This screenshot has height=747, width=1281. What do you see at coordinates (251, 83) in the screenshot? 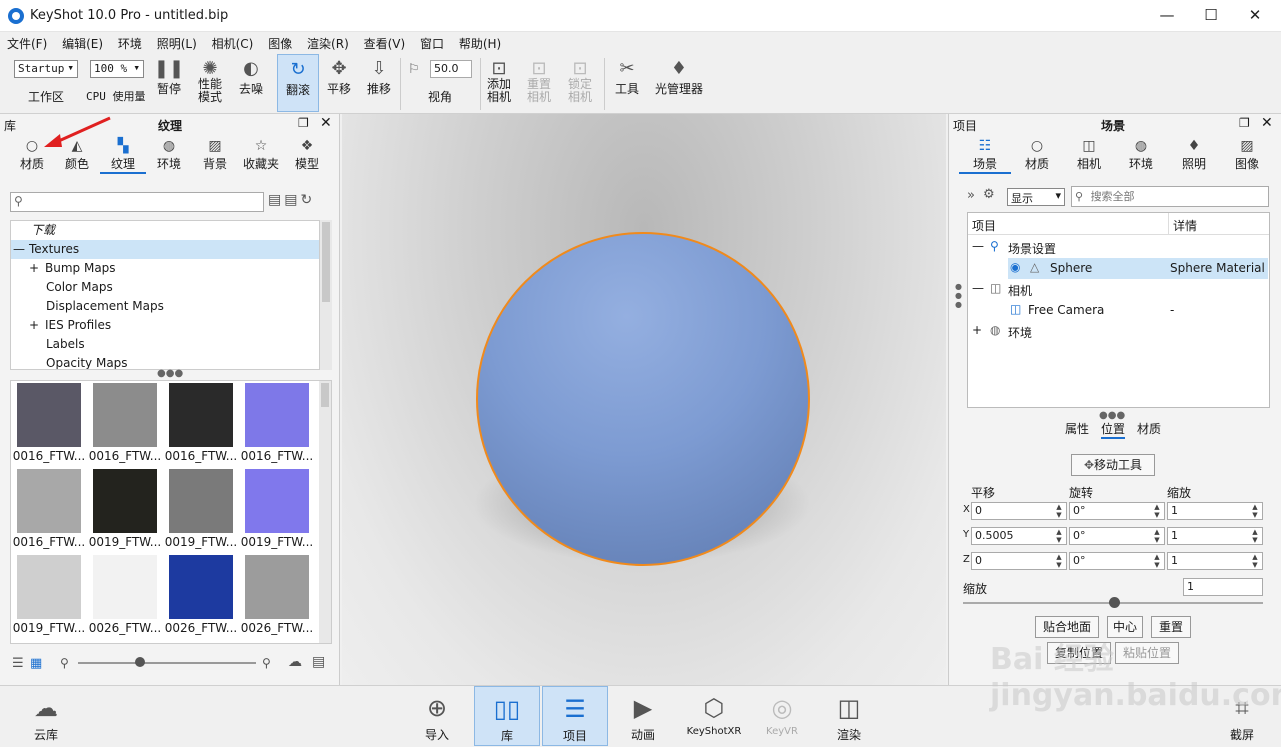
I see `denoise-button: ◐ 去噪` at bounding box center [251, 83].